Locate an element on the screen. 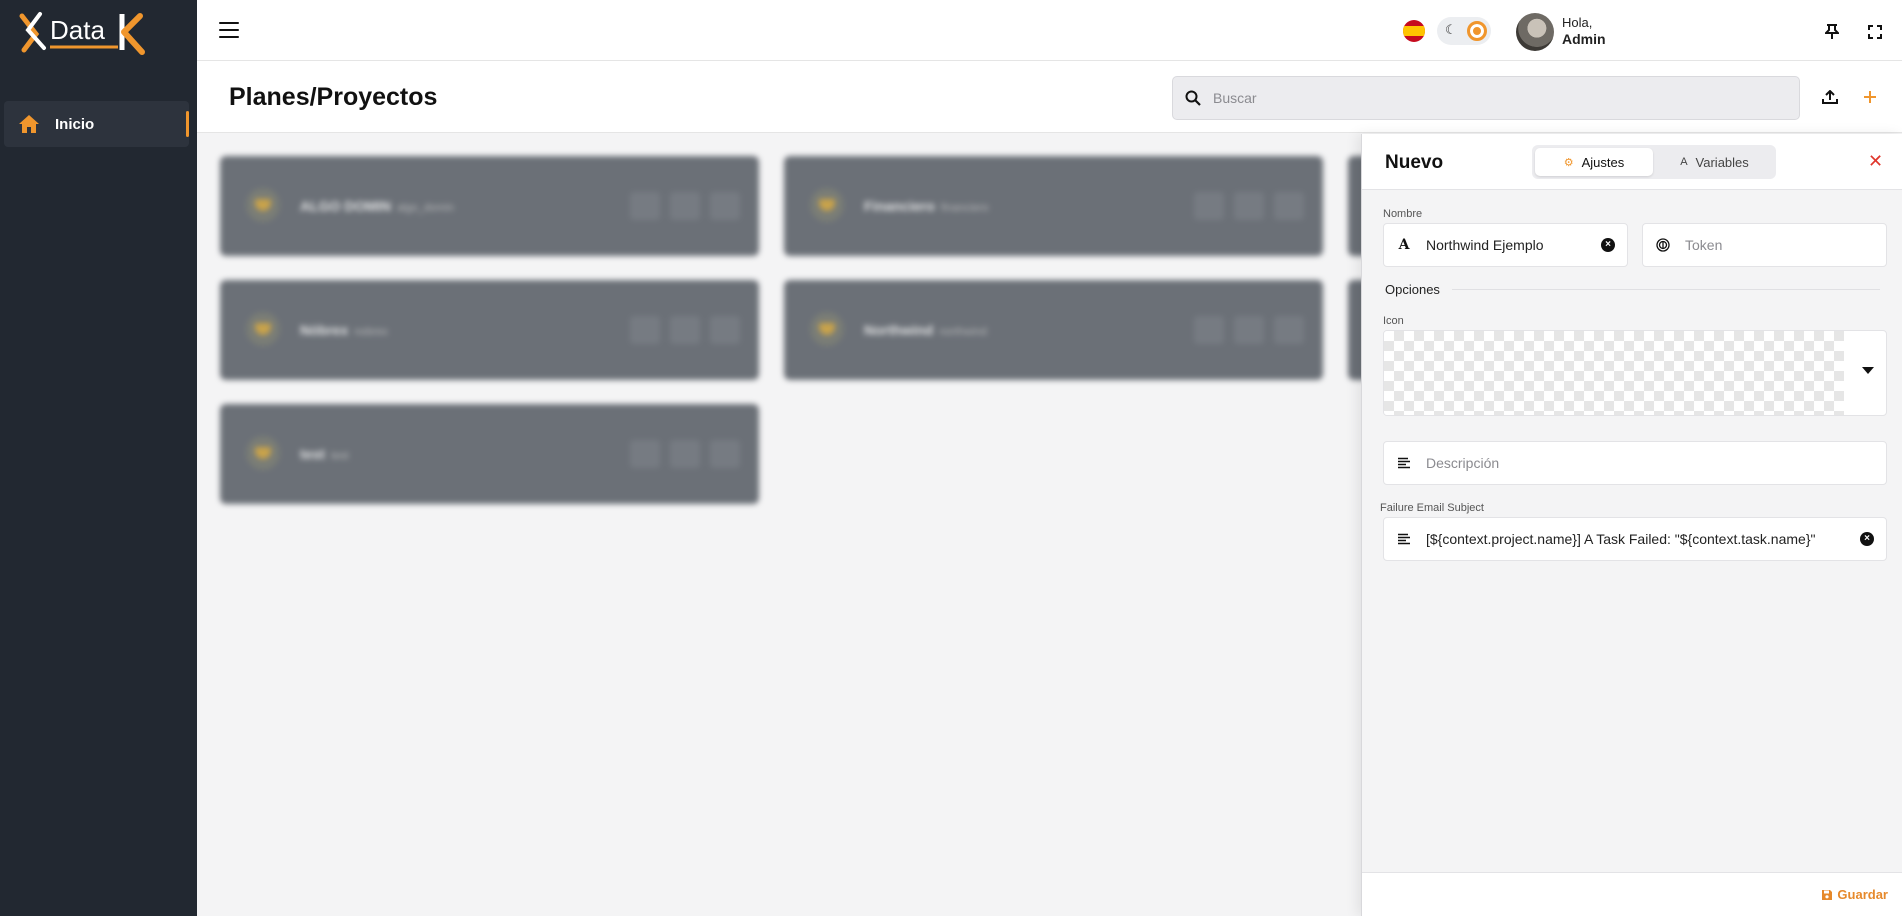 This screenshot has width=1902, height=916. nombre-field: A Northwind Ejemplo × is located at coordinates (1505, 245).